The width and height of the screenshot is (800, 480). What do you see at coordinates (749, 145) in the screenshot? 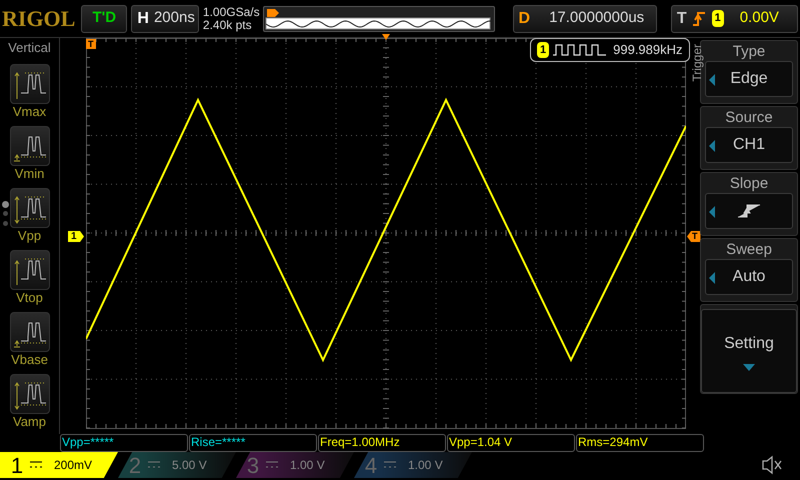
I see `menu-option: CH1` at bounding box center [749, 145].